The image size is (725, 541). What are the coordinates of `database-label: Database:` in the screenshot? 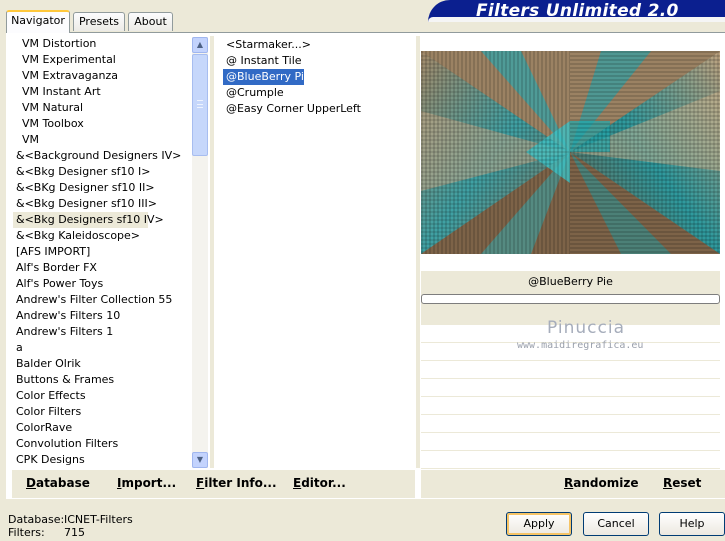 It's located at (36, 519).